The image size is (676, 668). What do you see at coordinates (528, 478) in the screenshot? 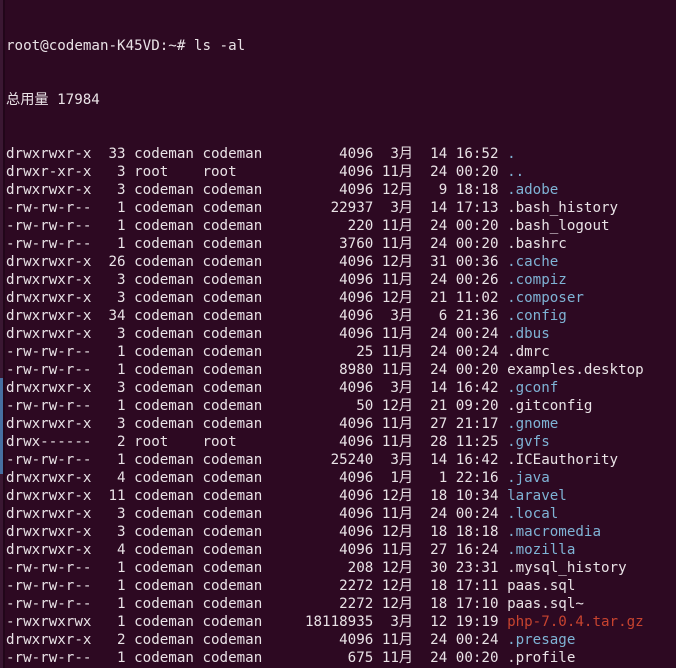
I see `file-name: .java` at bounding box center [528, 478].